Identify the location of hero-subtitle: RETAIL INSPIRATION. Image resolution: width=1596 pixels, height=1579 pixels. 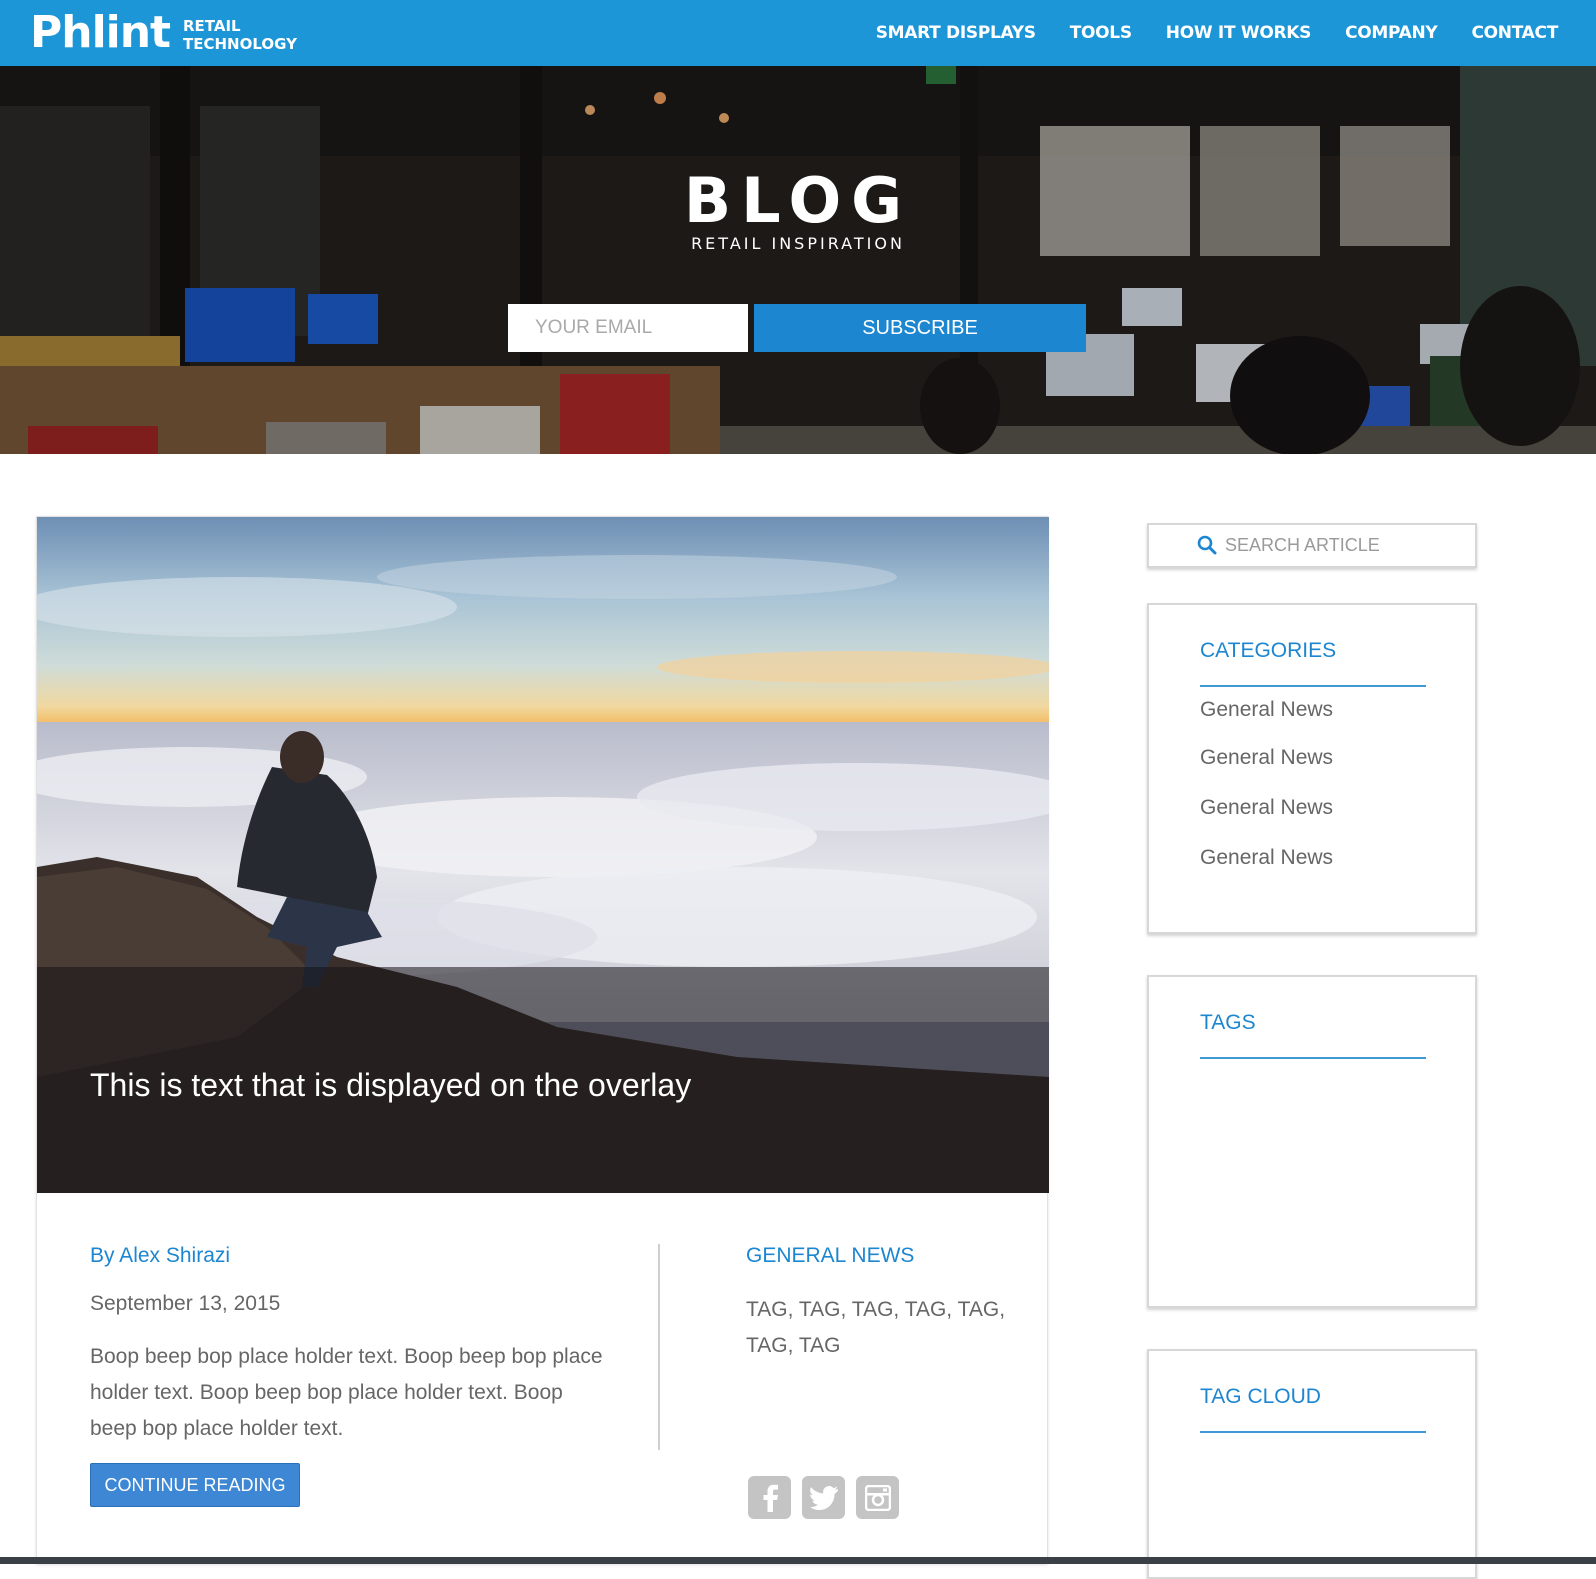
(798, 243).